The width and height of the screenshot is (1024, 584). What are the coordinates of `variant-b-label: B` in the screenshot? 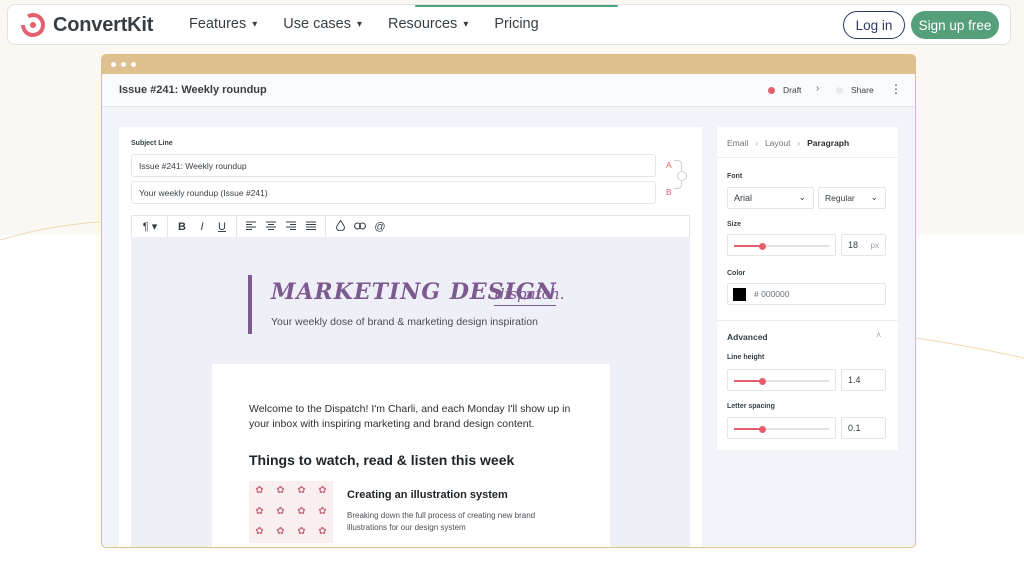 It's located at (669, 192).